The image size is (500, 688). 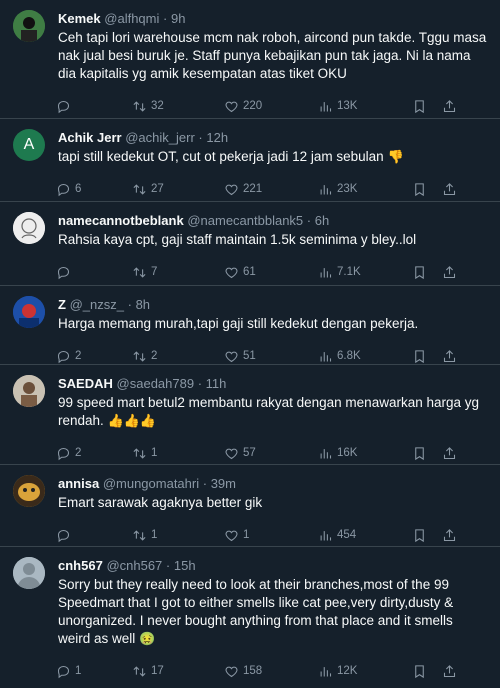 I want to click on like-button: 158, so click(x=271, y=671).